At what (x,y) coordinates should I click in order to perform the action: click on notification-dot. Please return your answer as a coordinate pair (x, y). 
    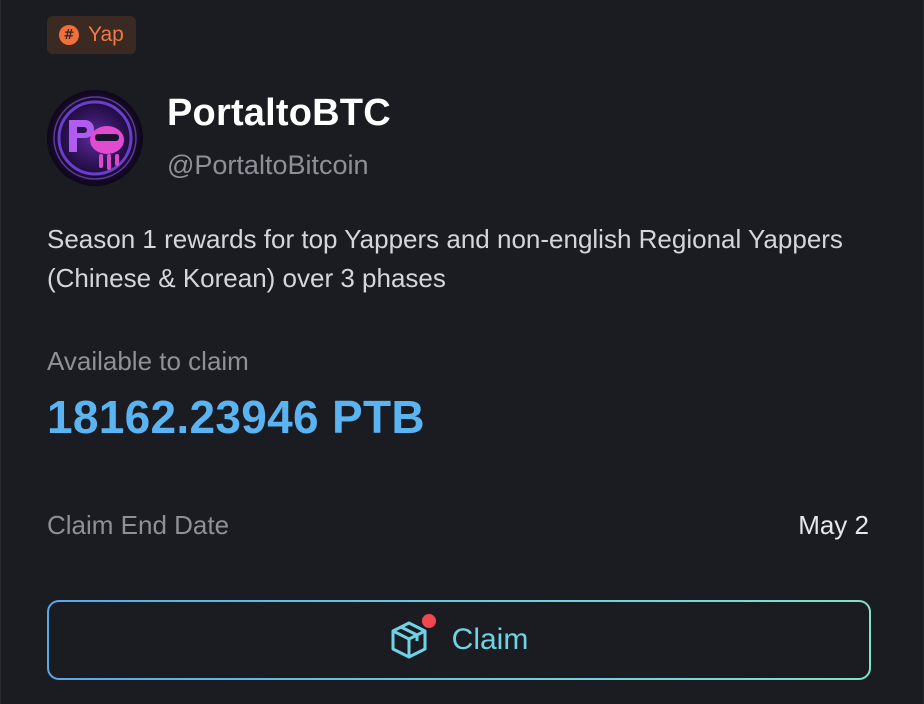
    Looking at the image, I should click on (428, 621).